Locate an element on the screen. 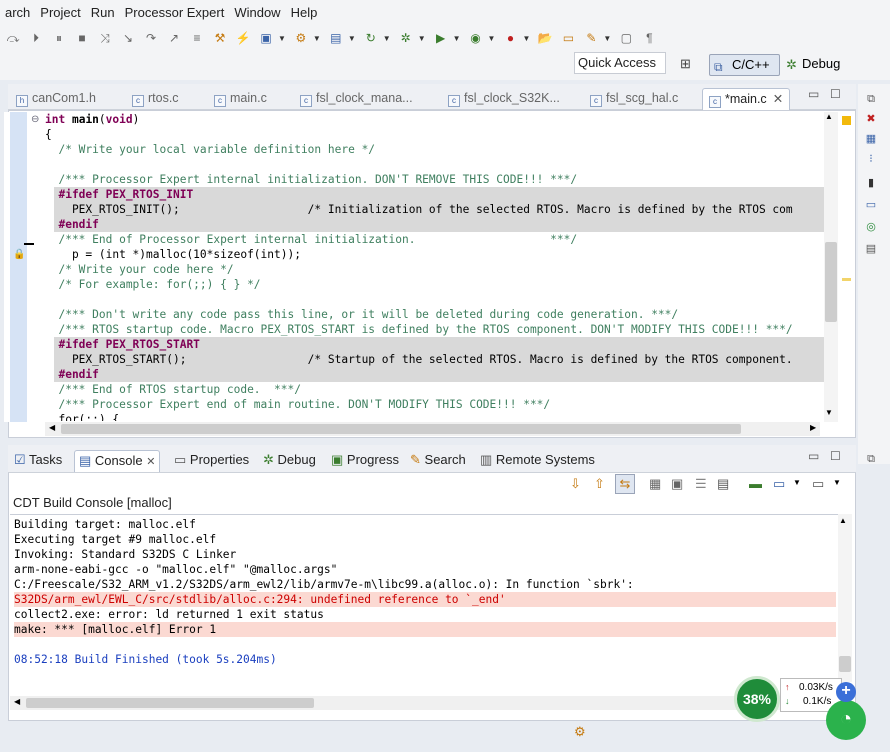  outline-icon: ✖ is located at coordinates (871, 119).